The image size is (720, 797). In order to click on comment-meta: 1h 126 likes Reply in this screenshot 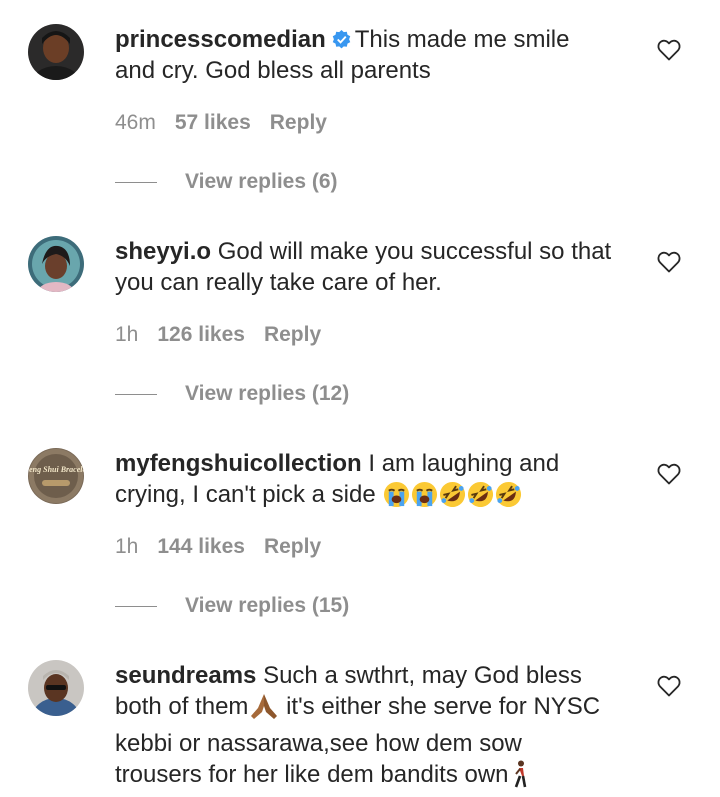, I will do `click(227, 335)`.